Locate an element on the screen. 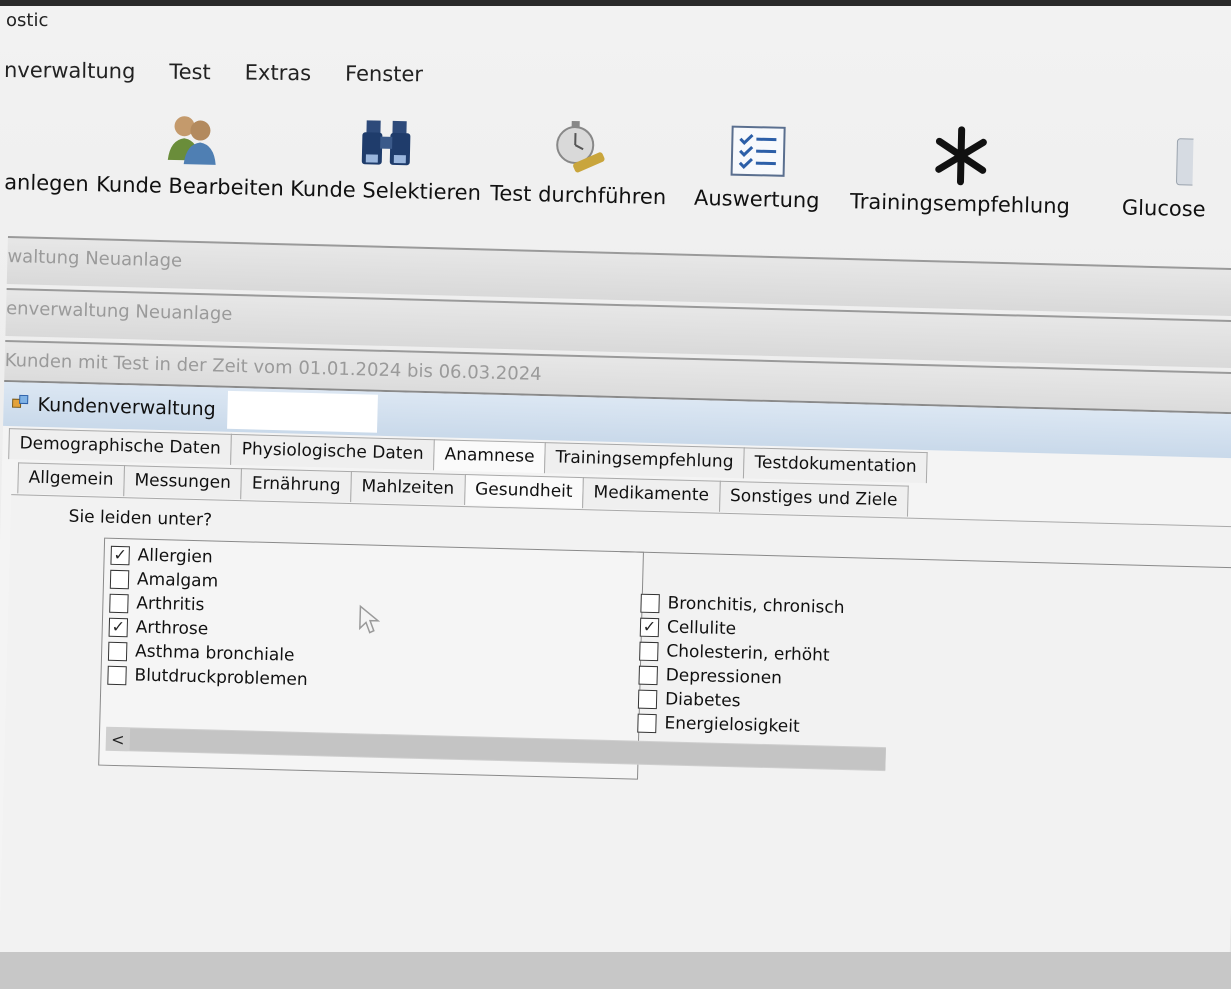  checkbox-label: Amalgam is located at coordinates (177, 580).